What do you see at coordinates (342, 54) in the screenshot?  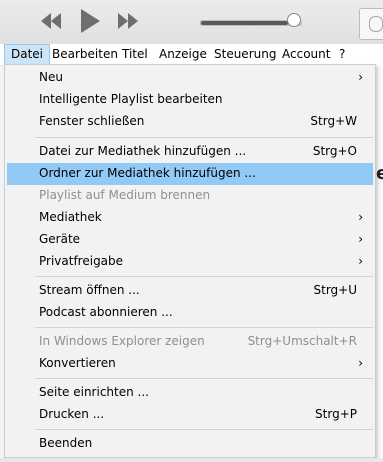 I see `menu-help: ?` at bounding box center [342, 54].